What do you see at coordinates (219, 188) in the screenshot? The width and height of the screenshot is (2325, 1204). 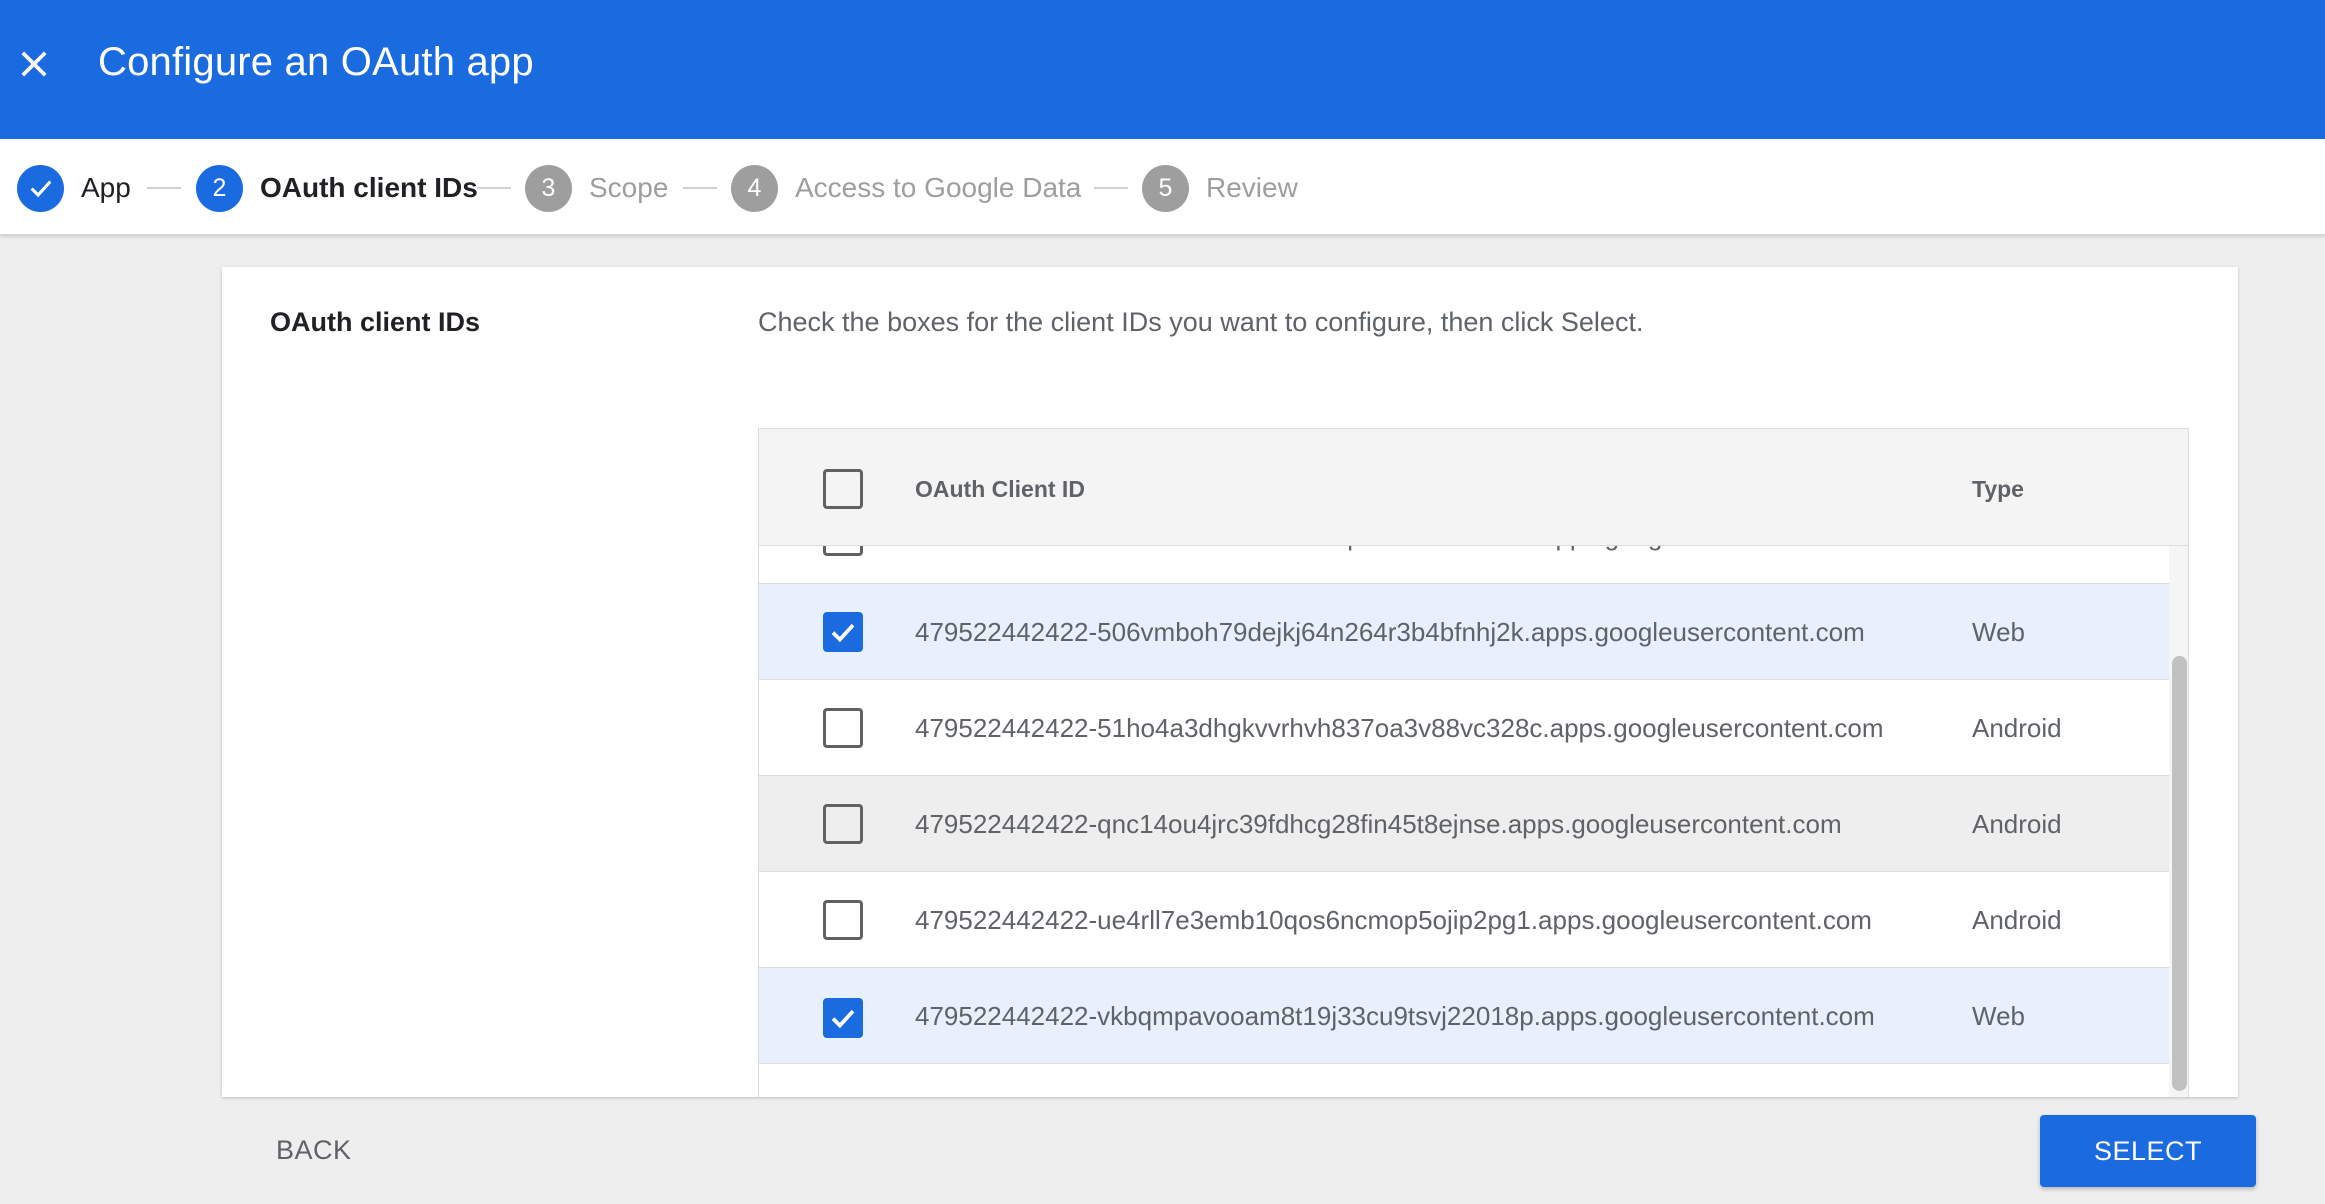 I see `step-2-circle: 2` at bounding box center [219, 188].